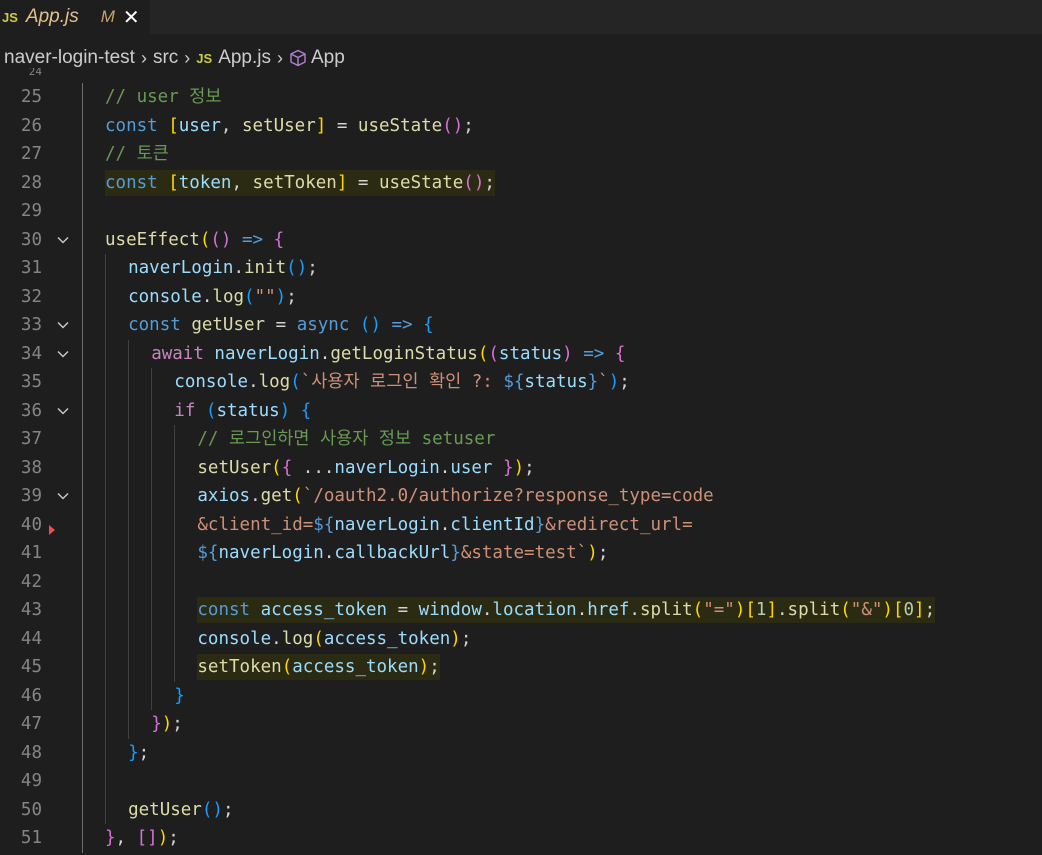 The image size is (1042, 855). Describe the element at coordinates (183, 353) in the screenshot. I see `code-token: await` at that location.